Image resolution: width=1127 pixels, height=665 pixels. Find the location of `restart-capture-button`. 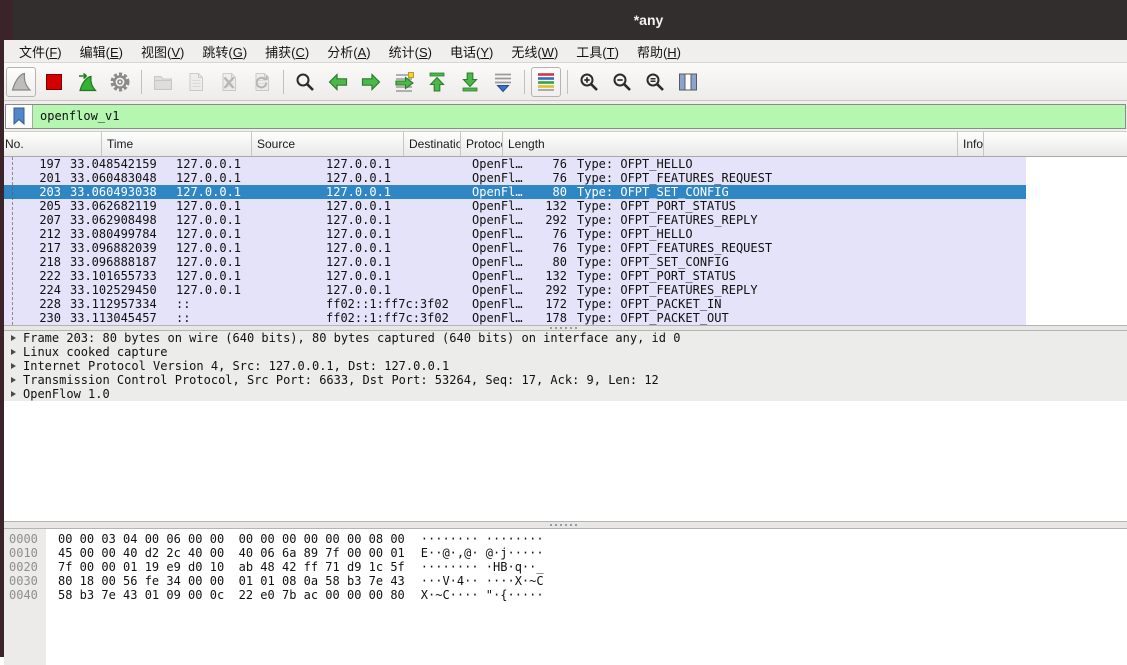

restart-capture-button is located at coordinates (87, 82).